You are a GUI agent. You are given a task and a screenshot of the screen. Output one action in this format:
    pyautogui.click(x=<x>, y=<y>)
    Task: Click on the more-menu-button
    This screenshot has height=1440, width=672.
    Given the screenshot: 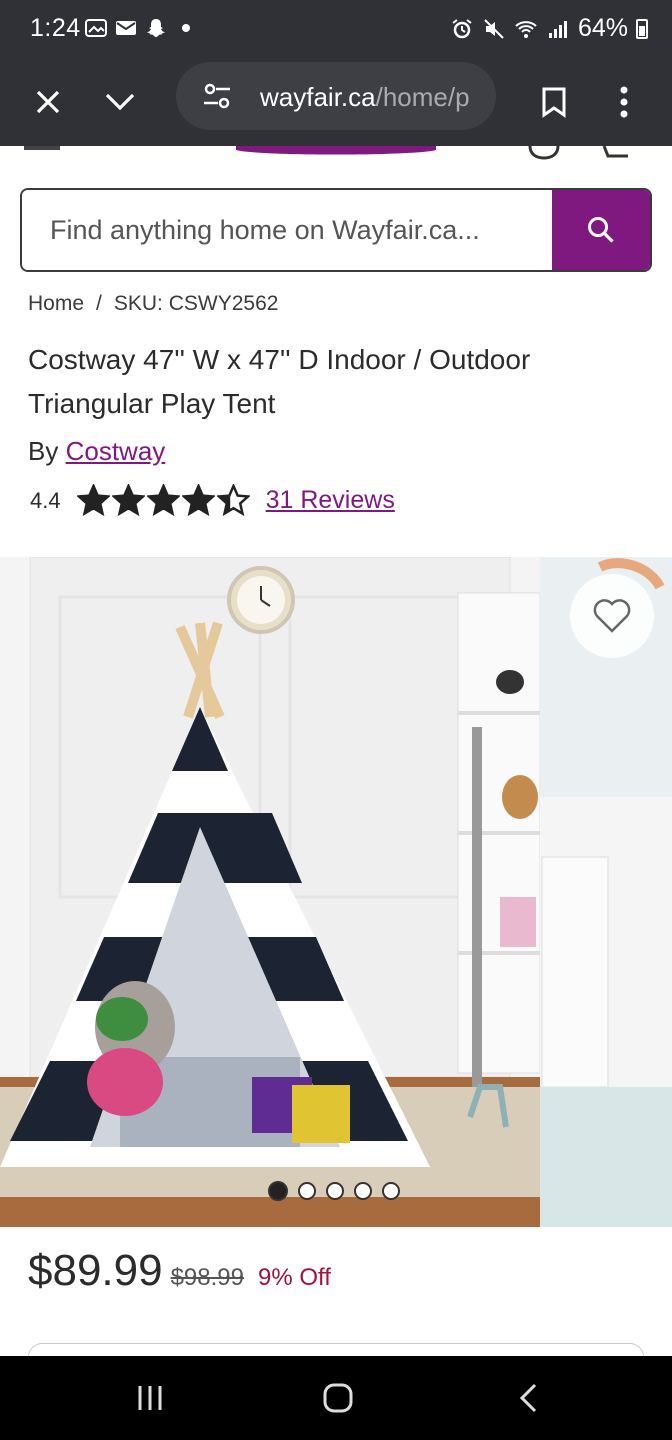 What is the action you would take?
    pyautogui.click(x=624, y=102)
    